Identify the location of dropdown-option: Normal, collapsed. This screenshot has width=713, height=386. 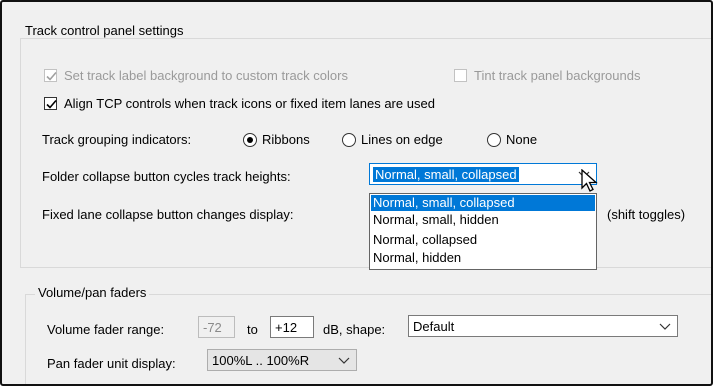
(483, 240).